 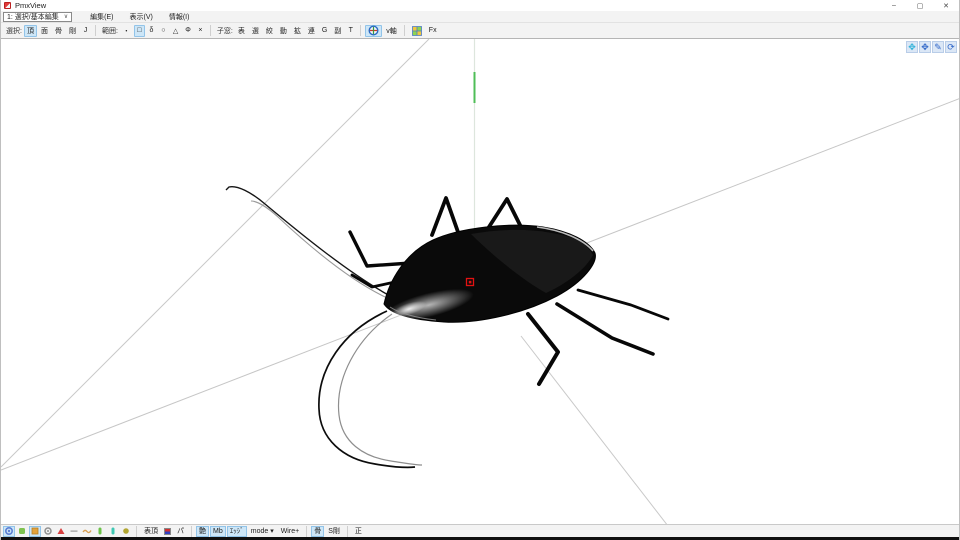 I want to click on fx-button: Fx, so click(x=433, y=31).